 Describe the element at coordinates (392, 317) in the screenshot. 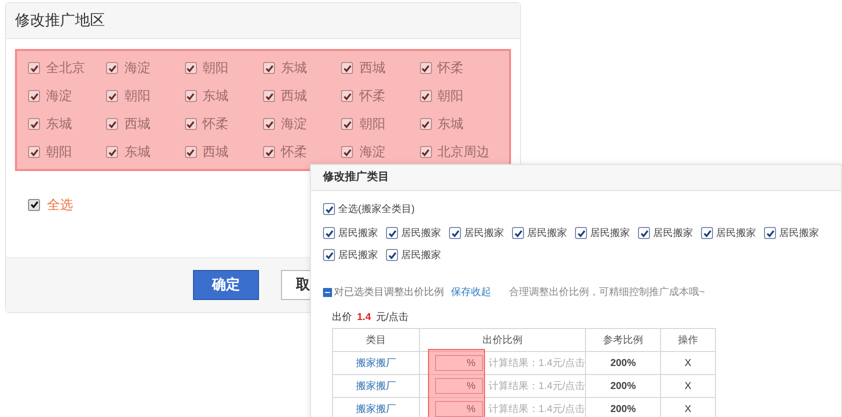

I see `bid-unit: 元/点击` at that location.